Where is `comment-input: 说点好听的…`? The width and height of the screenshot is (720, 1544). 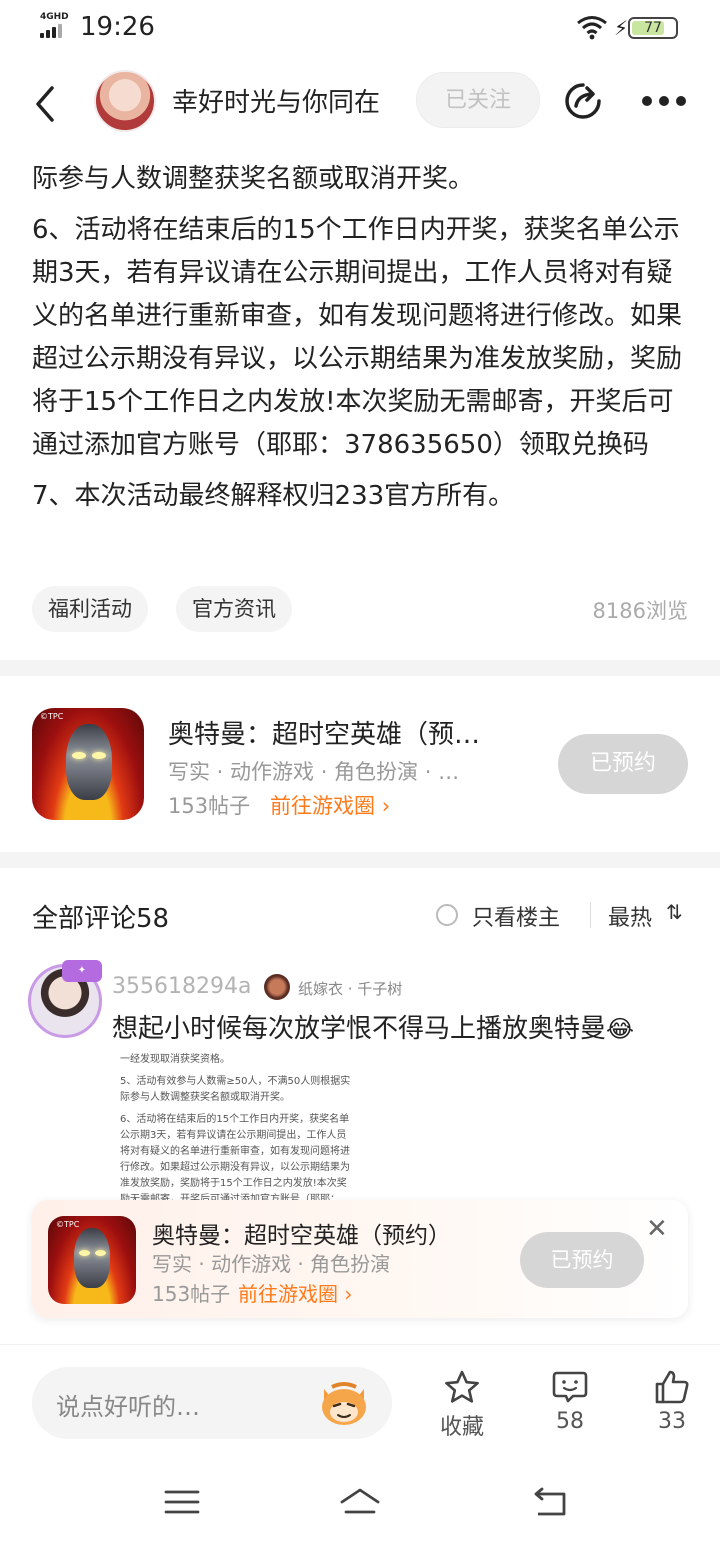 comment-input: 说点好听的… is located at coordinates (212, 1403).